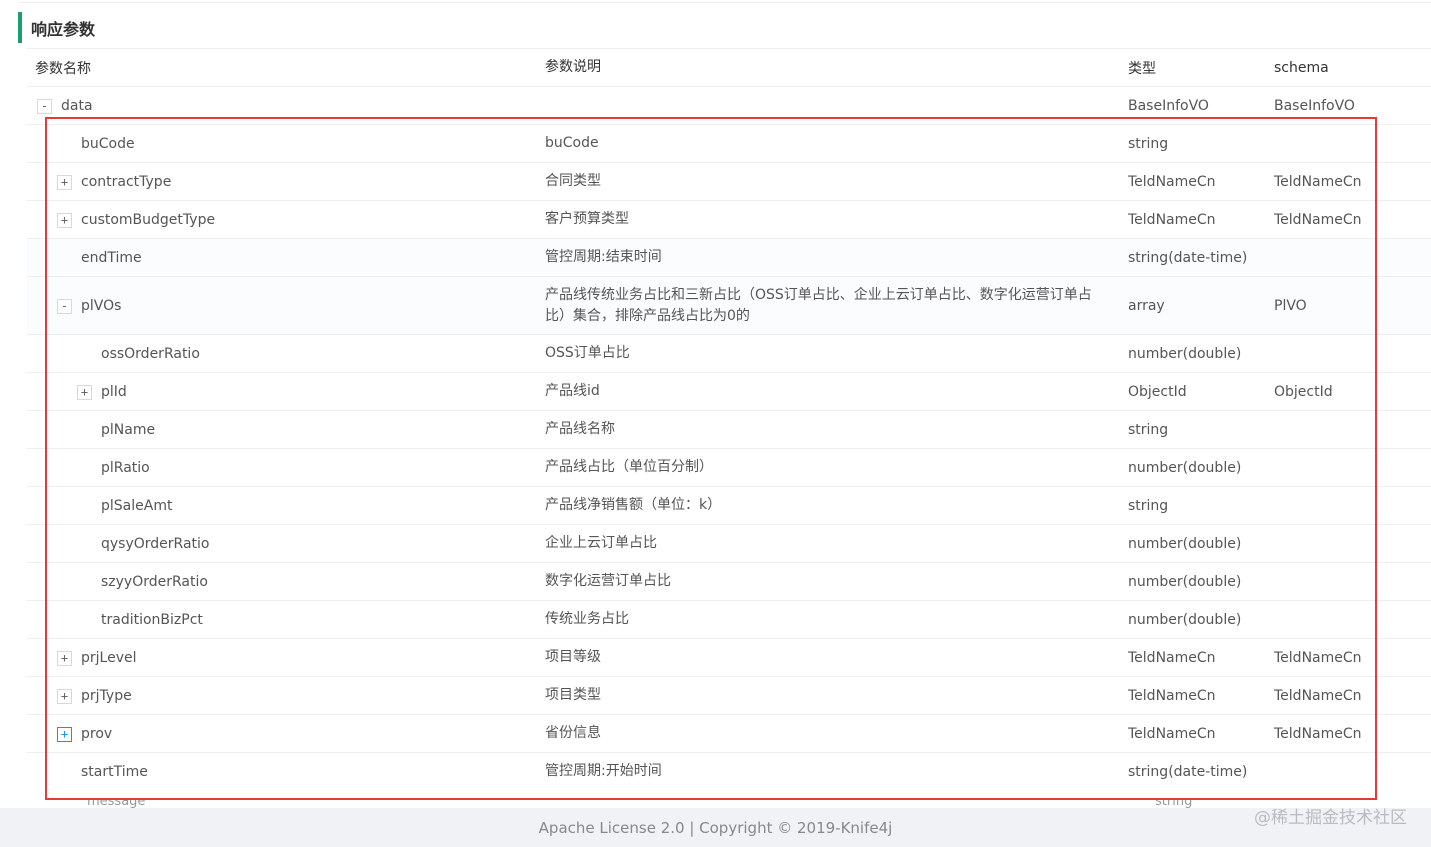 The height and width of the screenshot is (847, 1431). Describe the element at coordinates (587, 219) in the screenshot. I see `row-desc: 客户预算类型` at that location.